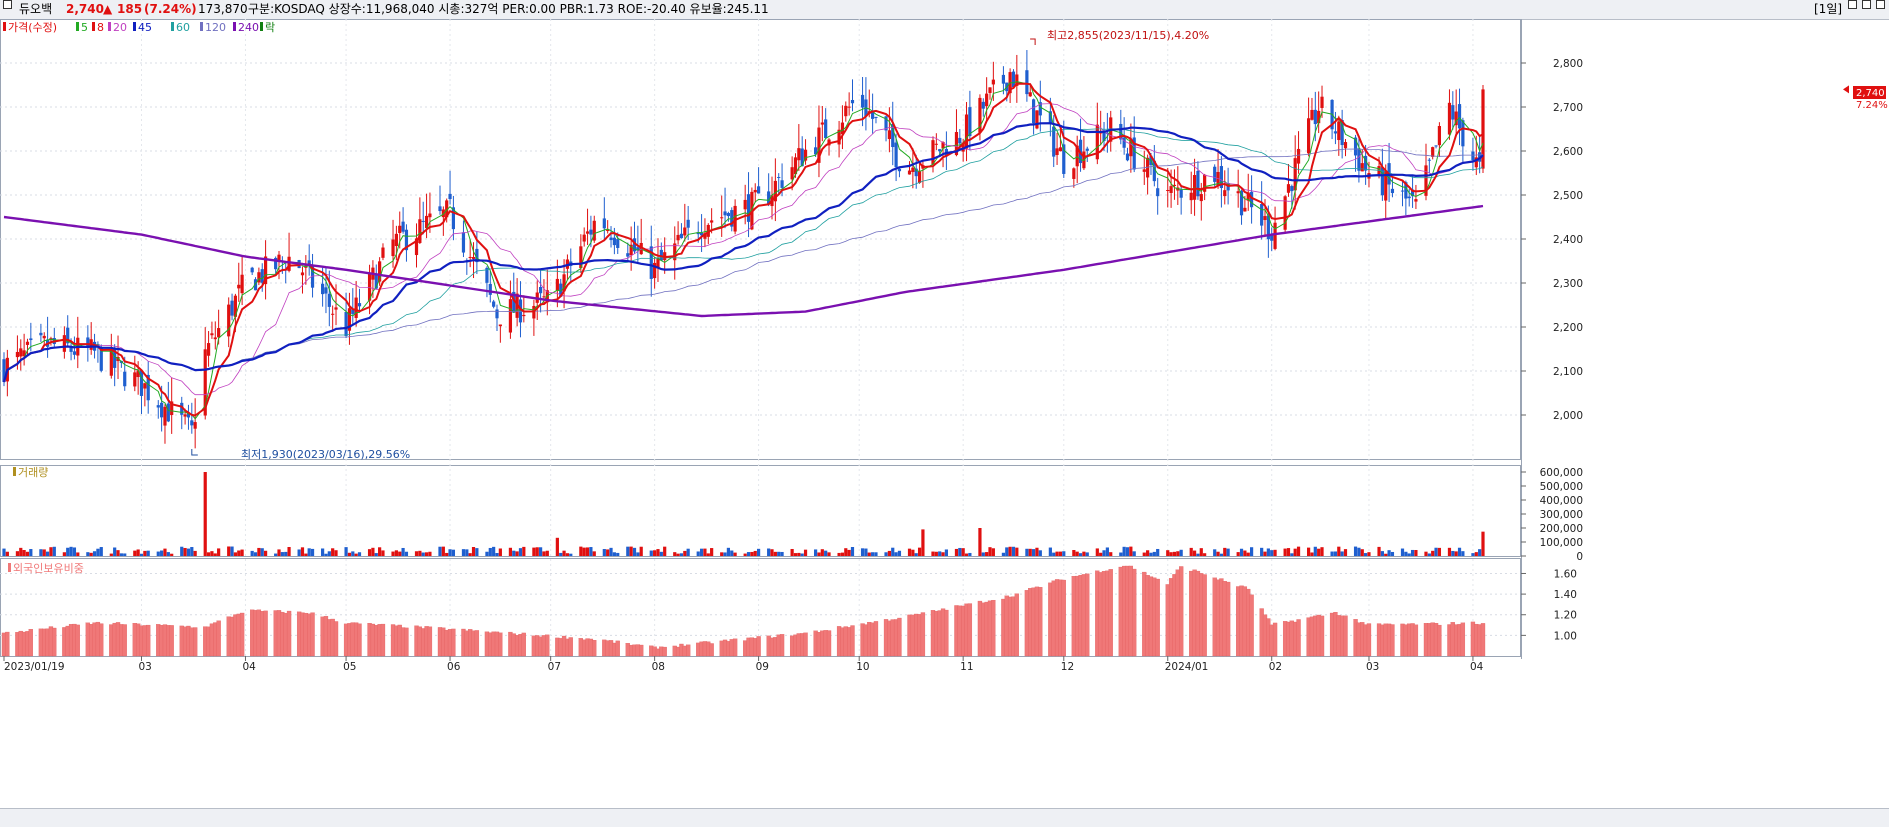 This screenshot has width=1889, height=827. I want to click on price-tick-label: 2,500, so click(1568, 196).